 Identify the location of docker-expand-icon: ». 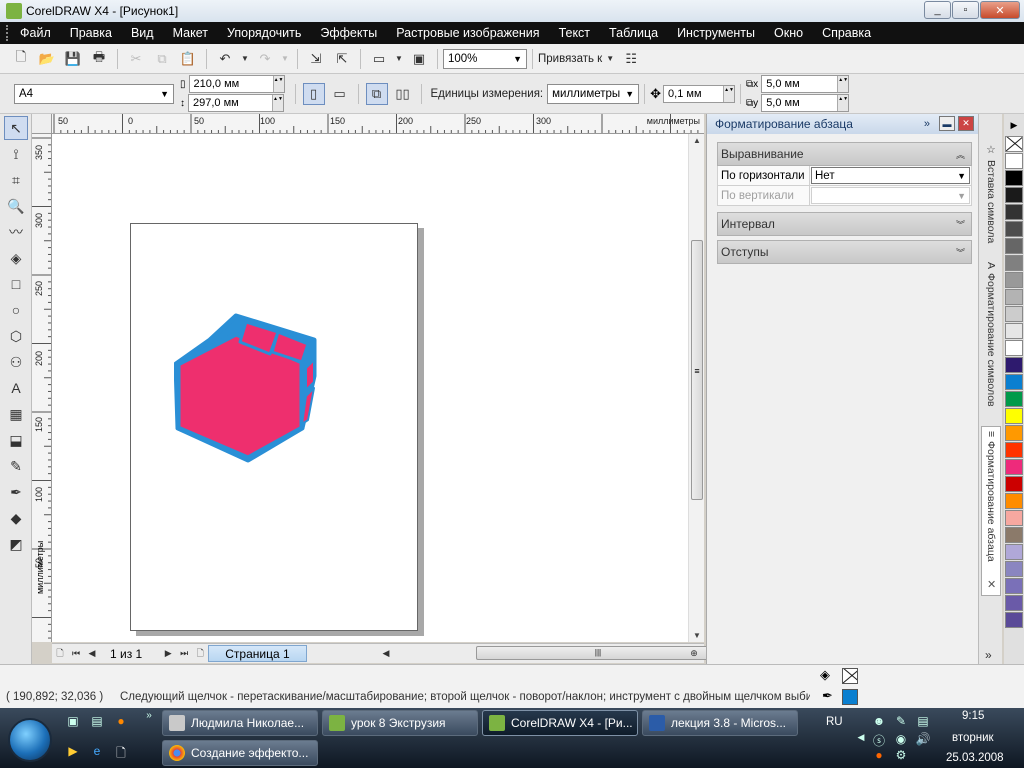
(988, 655).